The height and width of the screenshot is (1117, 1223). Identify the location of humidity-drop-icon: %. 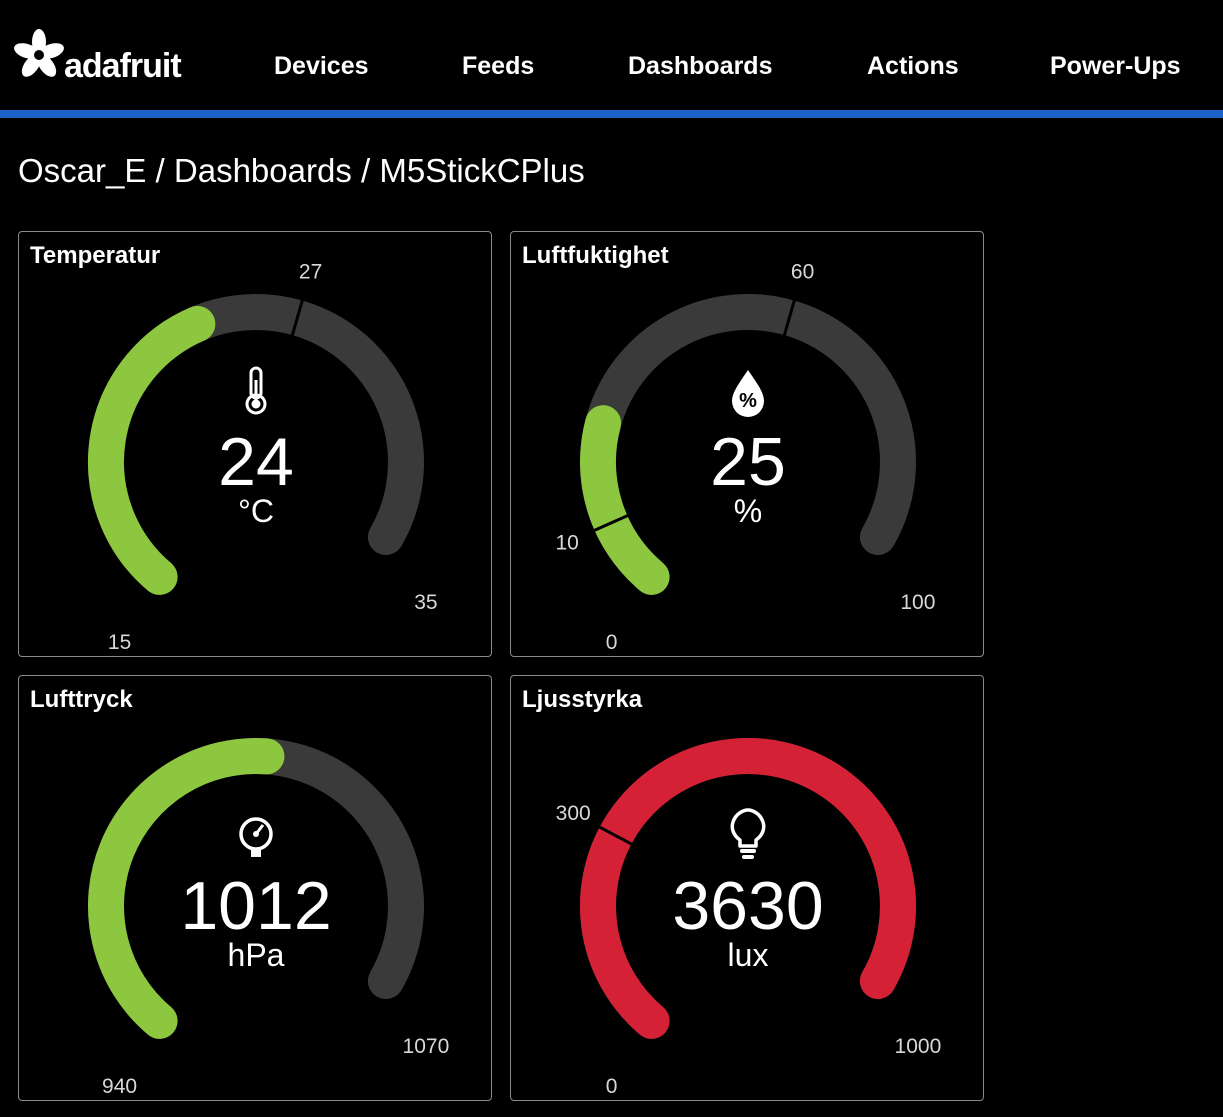
(748, 393).